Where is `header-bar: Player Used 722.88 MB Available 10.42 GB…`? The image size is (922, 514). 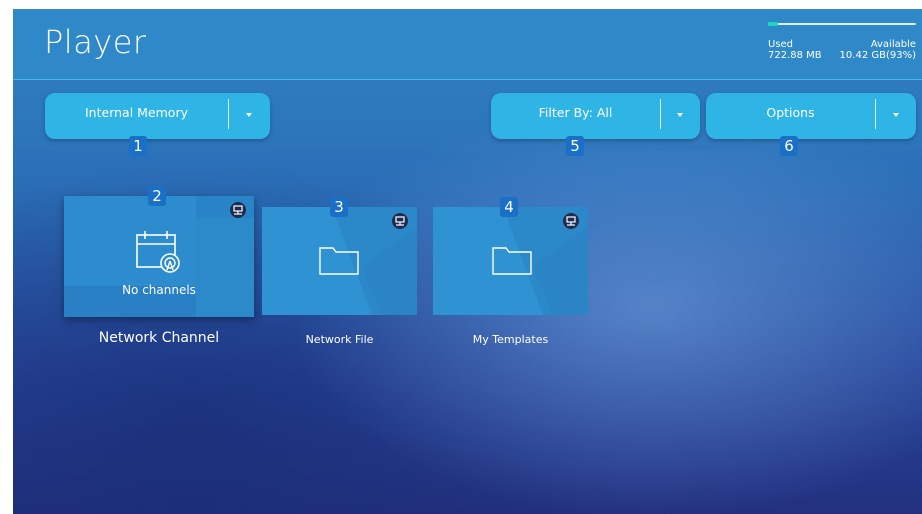 header-bar: Player Used 722.88 MB Available 10.42 GB… is located at coordinates (467, 44).